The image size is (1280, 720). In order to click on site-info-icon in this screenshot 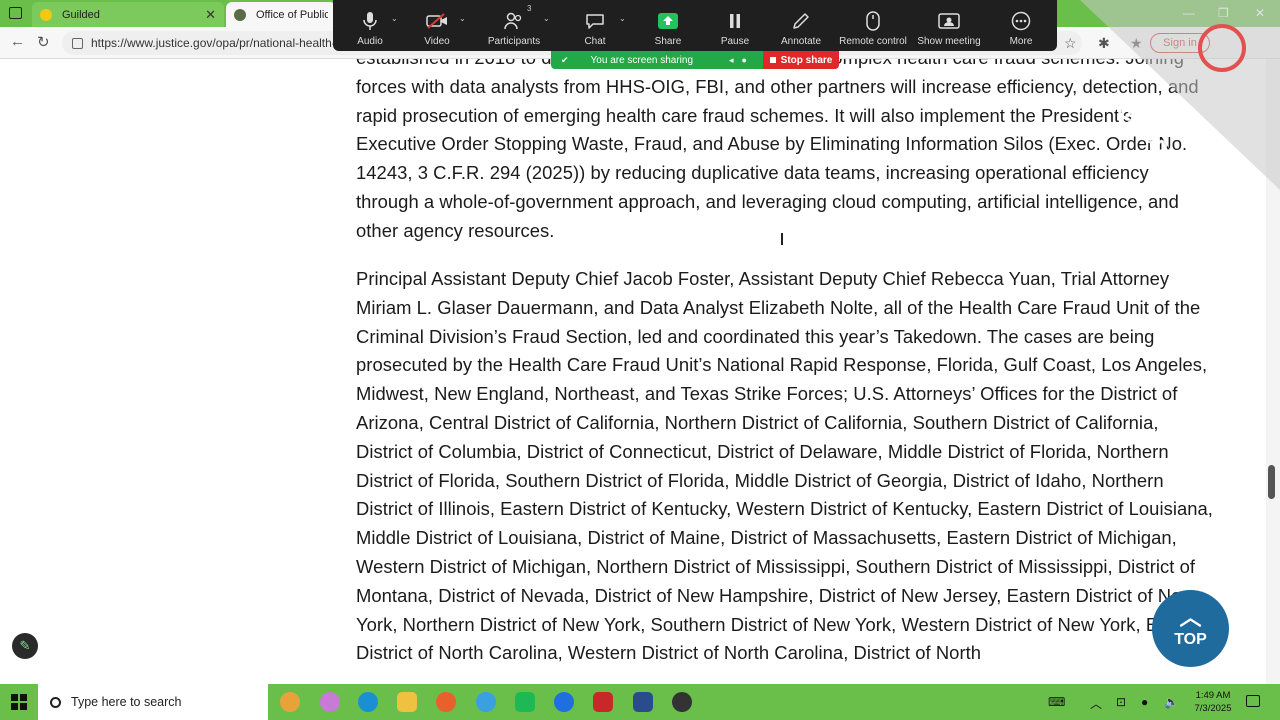, I will do `click(77, 43)`.